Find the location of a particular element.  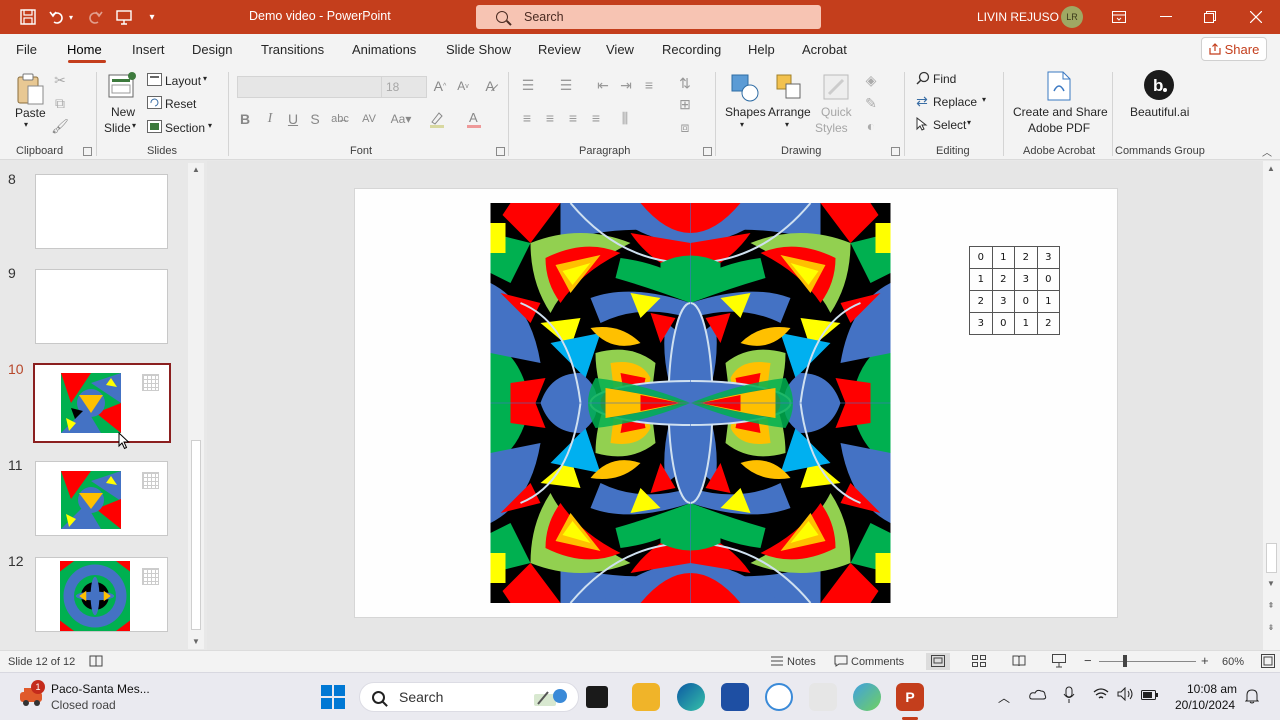

tab-slide-show: Slide Show is located at coordinates (478, 49).